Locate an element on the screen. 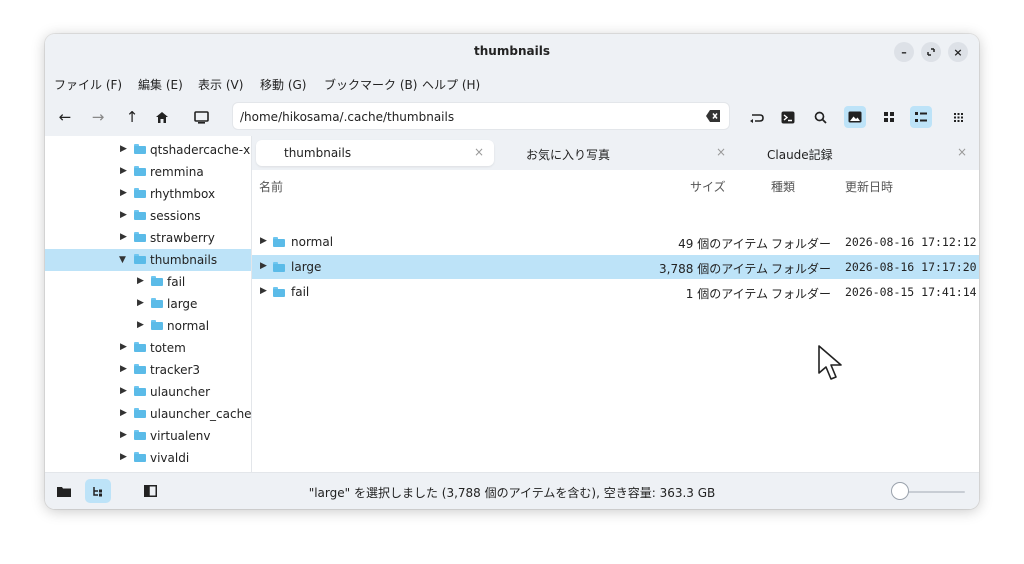 The height and width of the screenshot is (564, 1024). column-header-kind: 種類 is located at coordinates (783, 186).